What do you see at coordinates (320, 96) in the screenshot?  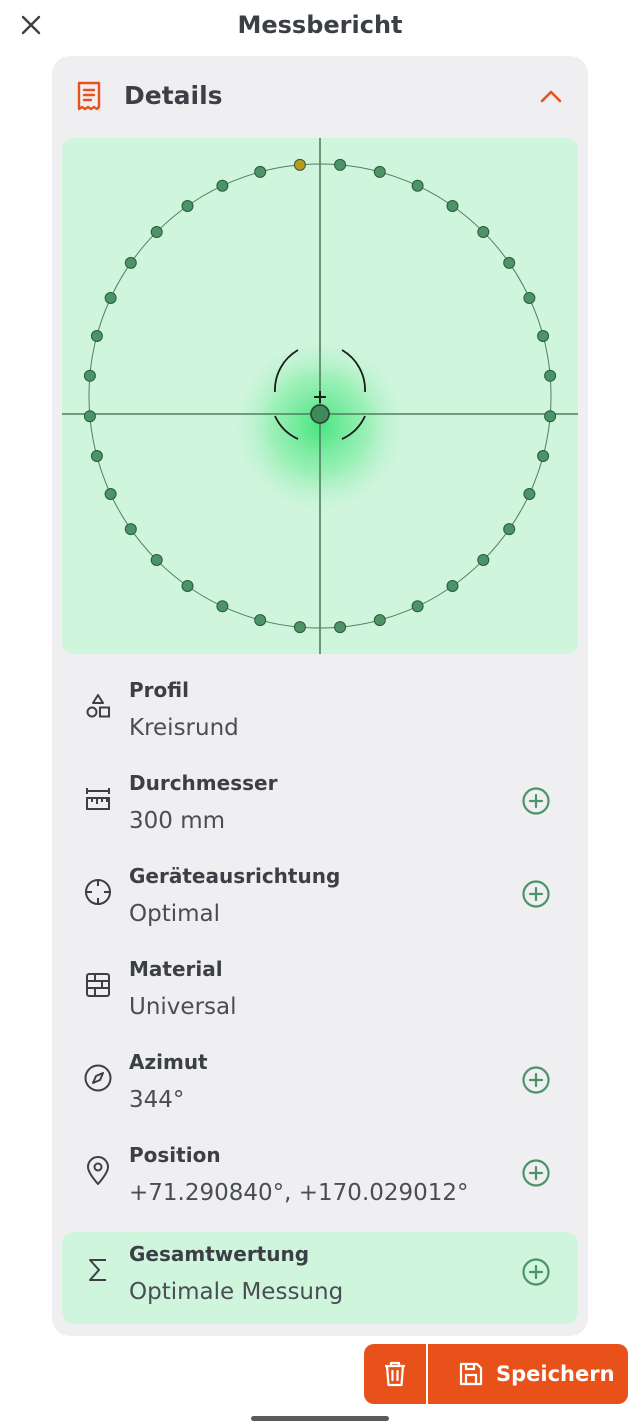 I see `details-header: Details` at bounding box center [320, 96].